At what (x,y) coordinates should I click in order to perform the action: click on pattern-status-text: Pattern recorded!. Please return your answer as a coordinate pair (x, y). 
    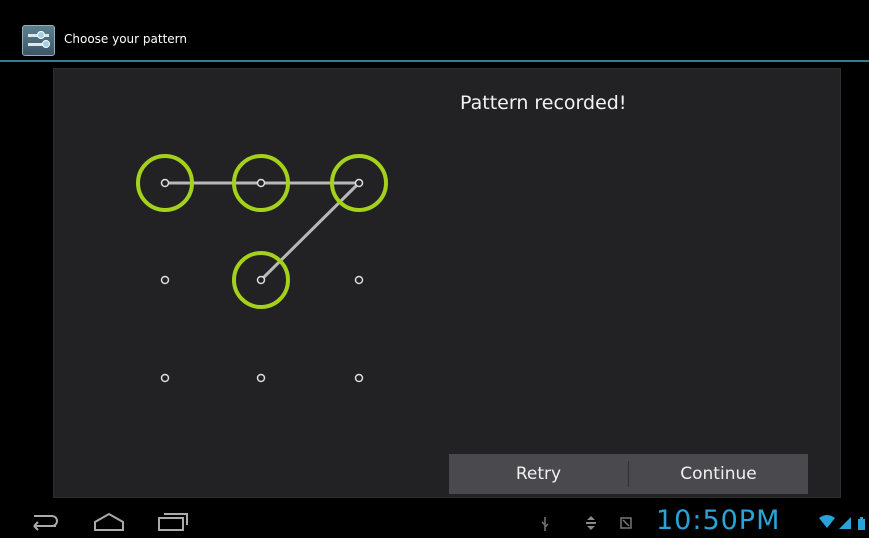
    Looking at the image, I should click on (543, 103).